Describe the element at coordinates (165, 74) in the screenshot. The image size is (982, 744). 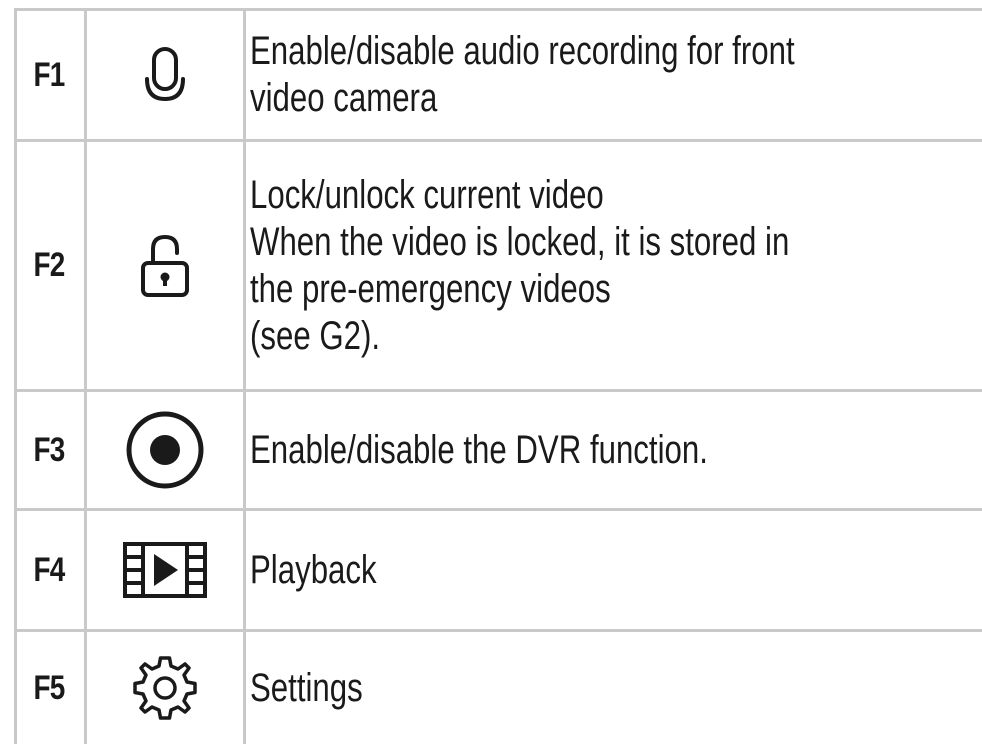
I see `microphone-icon` at that location.